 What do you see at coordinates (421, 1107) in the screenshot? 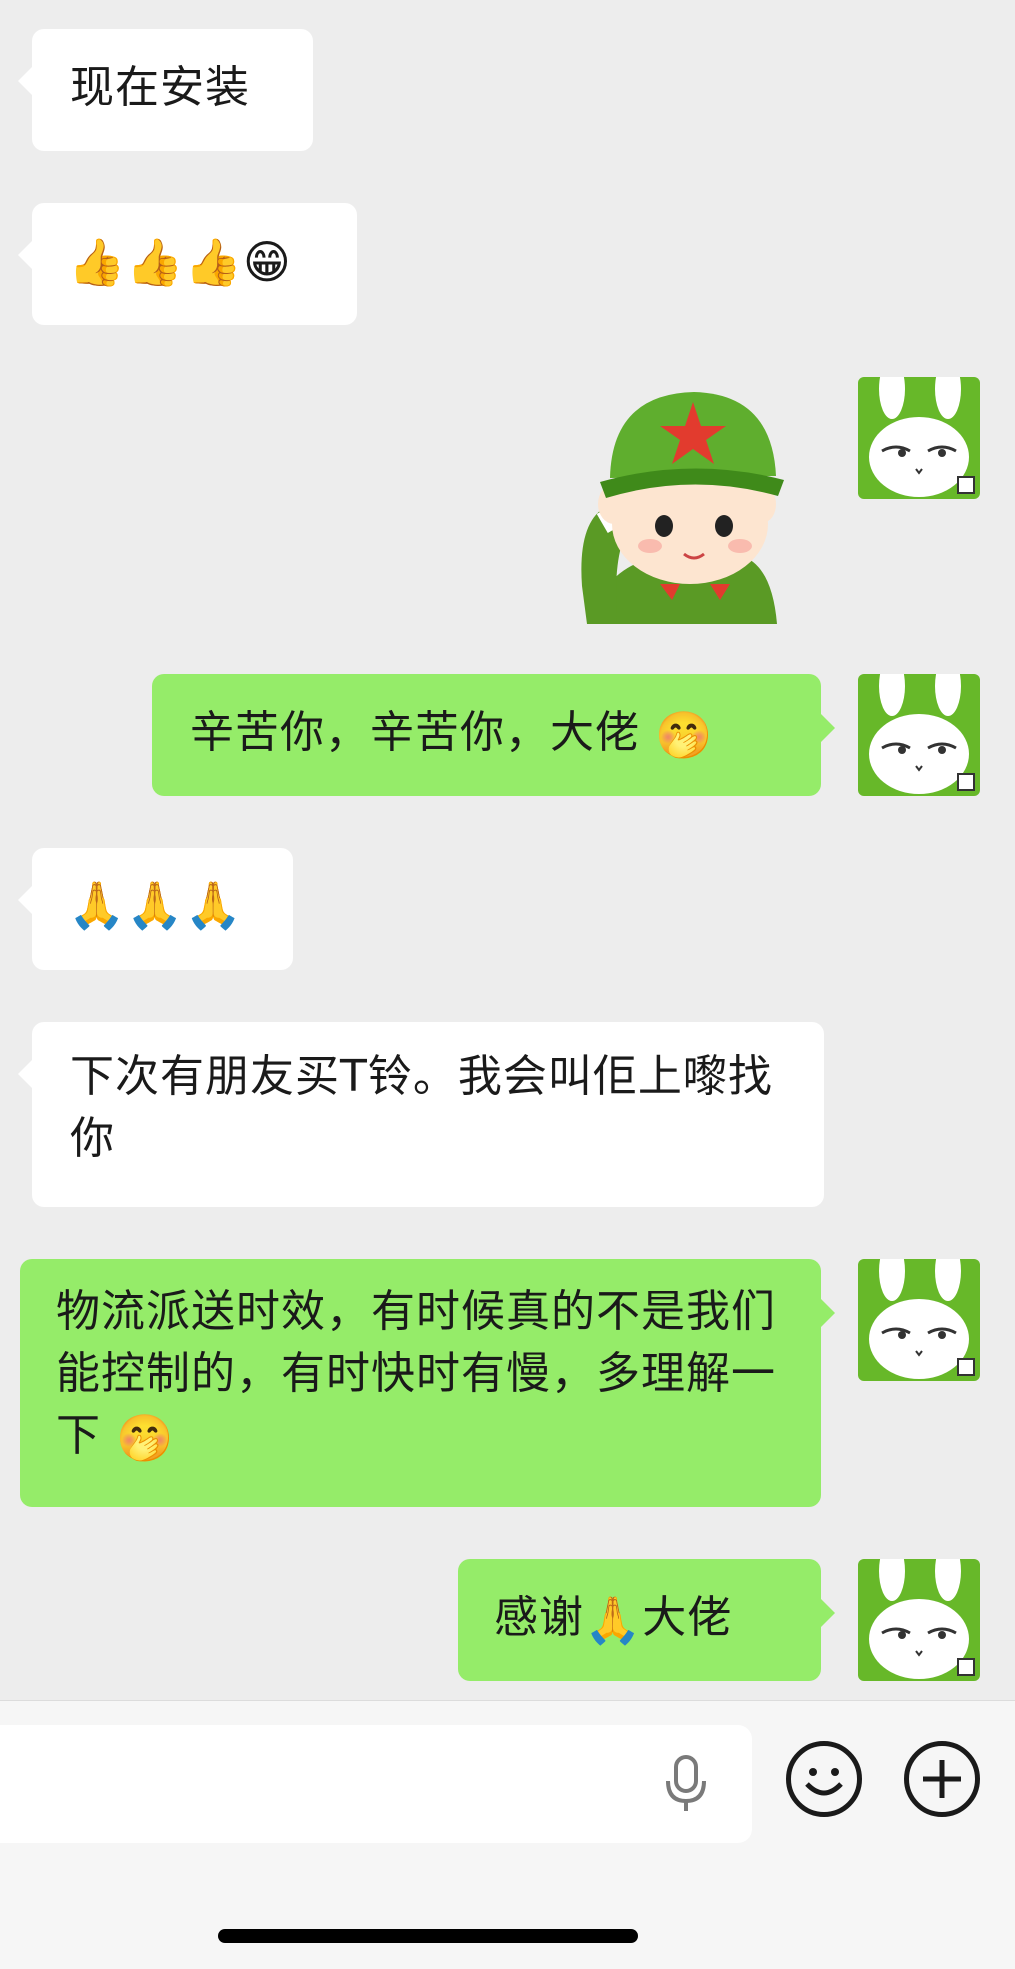
I see `message-text: 下次有朋友买T铃。我会叫佢上嚟找你` at bounding box center [421, 1107].